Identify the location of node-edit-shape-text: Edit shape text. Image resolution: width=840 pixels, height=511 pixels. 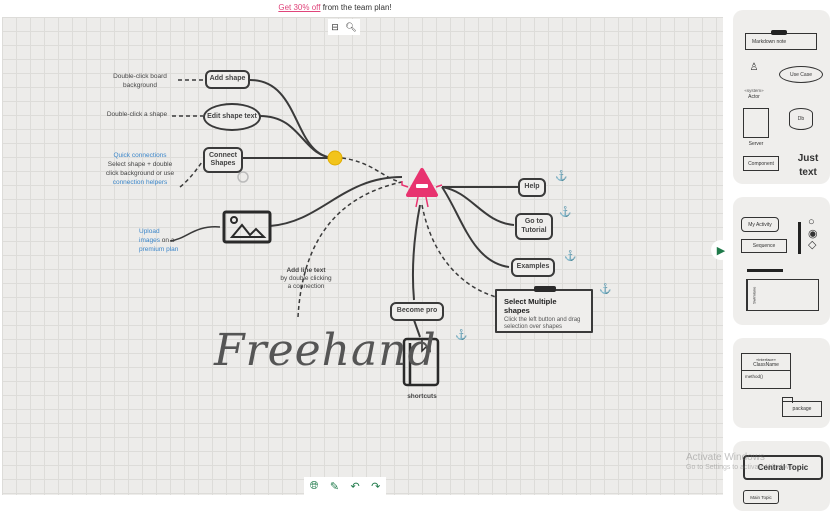
(232, 117).